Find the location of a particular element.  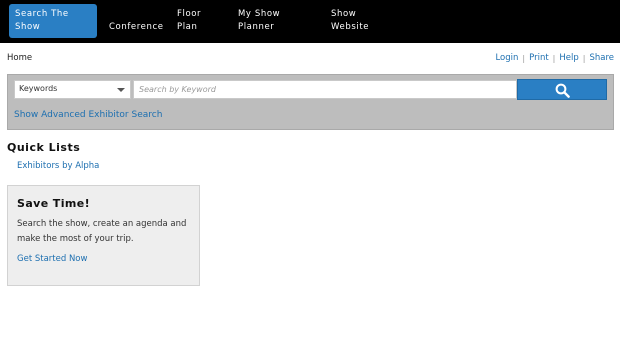

quick-lists-heading: Quick Lists is located at coordinates (44, 147).